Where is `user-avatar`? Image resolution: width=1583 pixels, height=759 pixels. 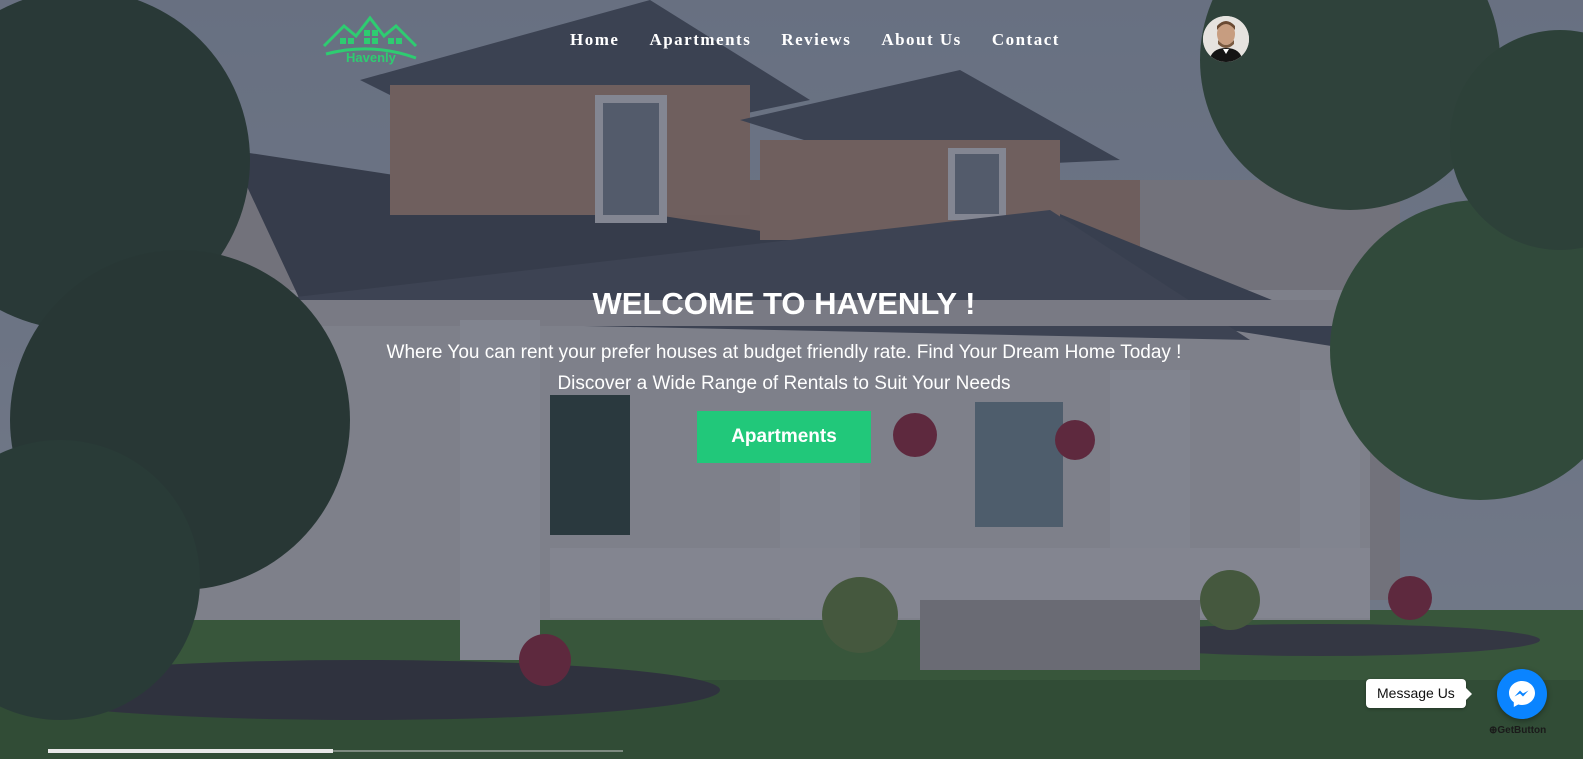
user-avatar is located at coordinates (1226, 39).